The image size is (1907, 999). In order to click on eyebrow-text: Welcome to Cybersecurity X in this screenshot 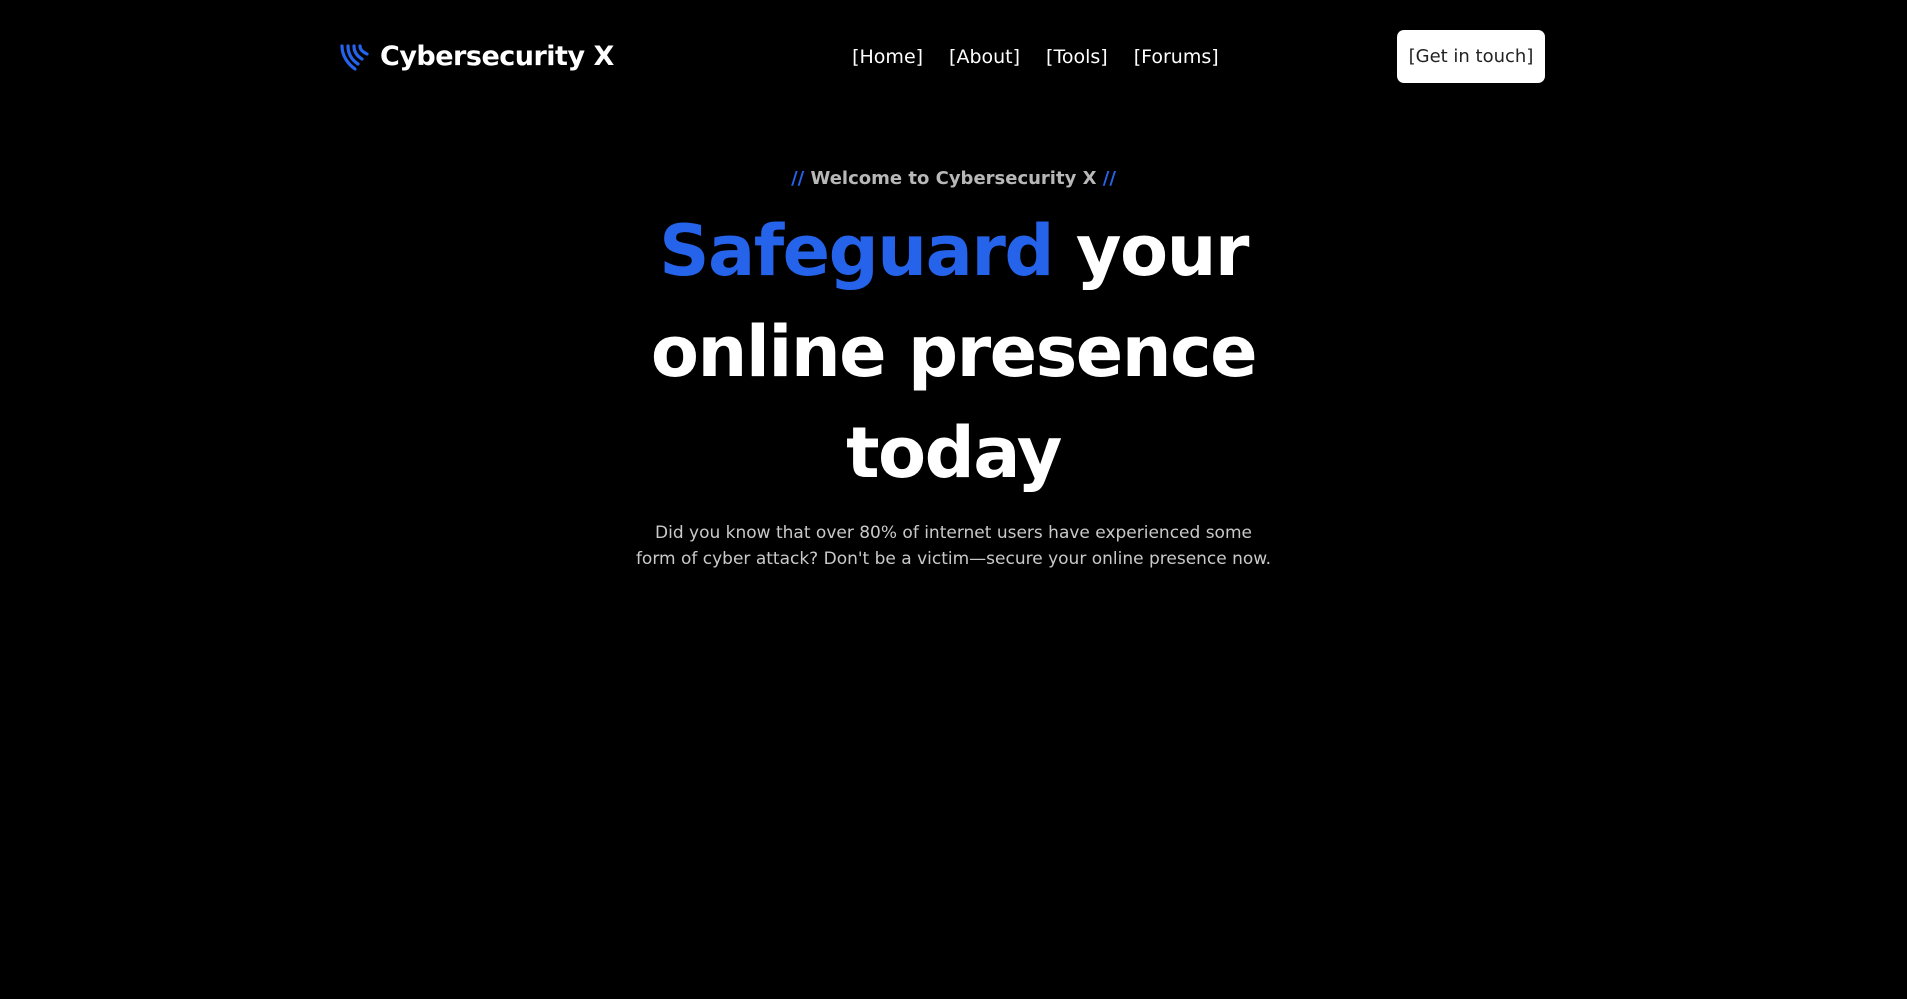, I will do `click(953, 178)`.